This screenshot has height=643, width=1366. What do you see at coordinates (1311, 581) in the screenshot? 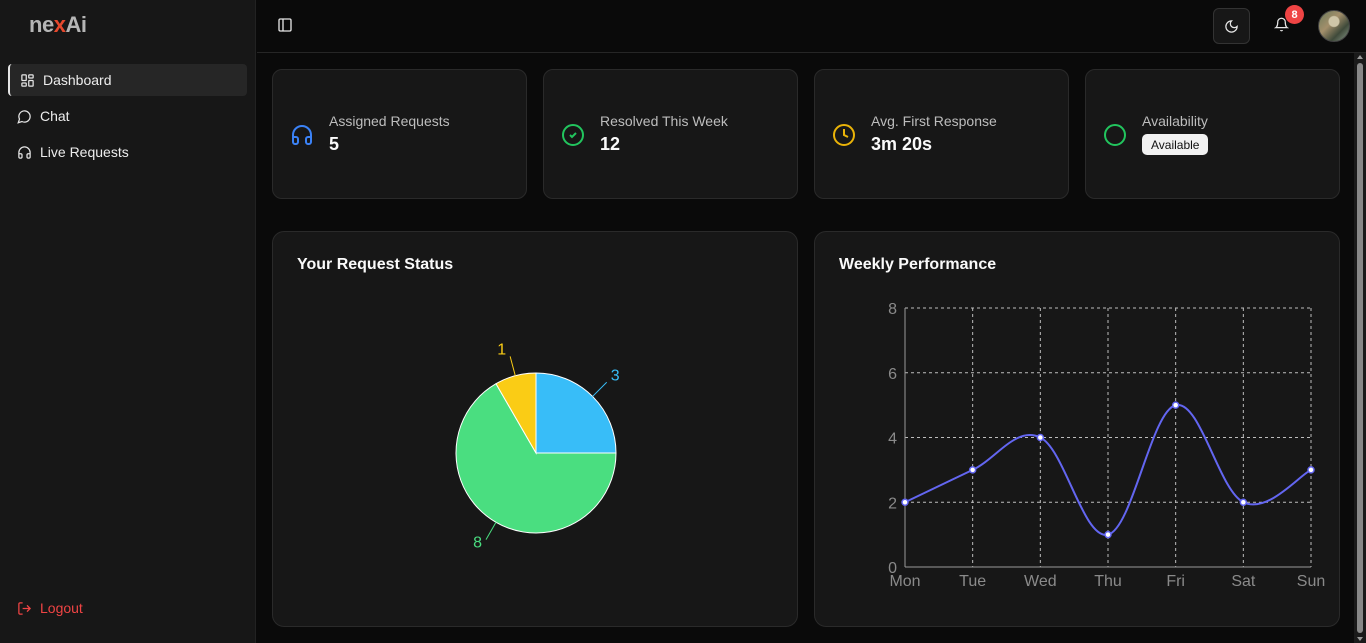
I see `x-tick-label: Sun` at bounding box center [1311, 581].